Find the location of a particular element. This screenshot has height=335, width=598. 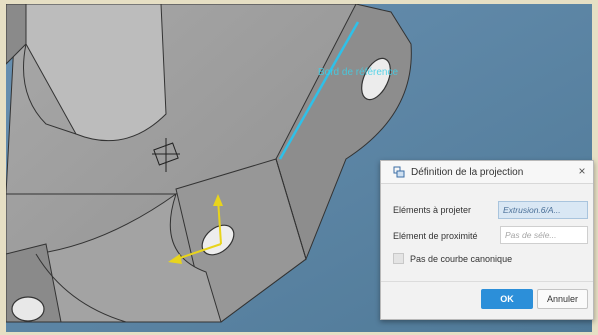

elements-row: Eléments à projeter is located at coordinates (432, 210).